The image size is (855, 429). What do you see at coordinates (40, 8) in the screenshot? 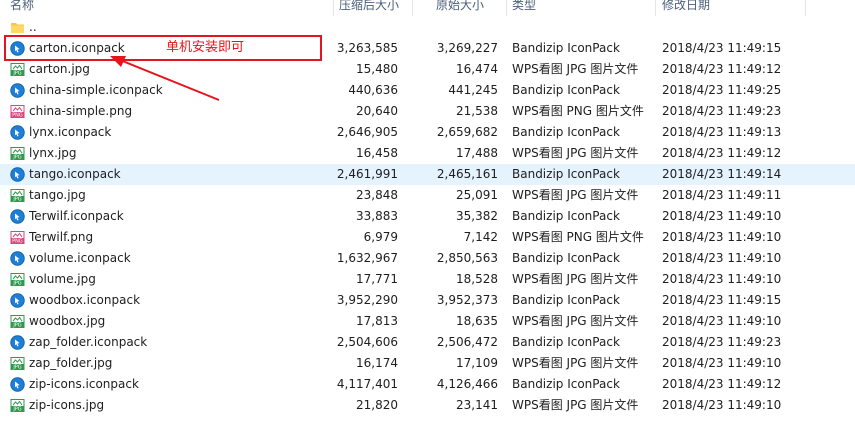
I see `column-header-name: 名称` at bounding box center [40, 8].